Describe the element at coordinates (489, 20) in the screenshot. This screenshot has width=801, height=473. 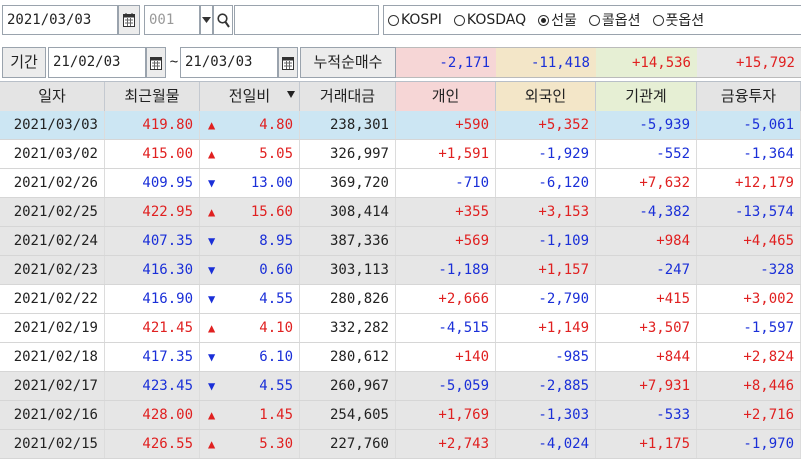
I see `radio-option-1: KOSDAQ` at that location.